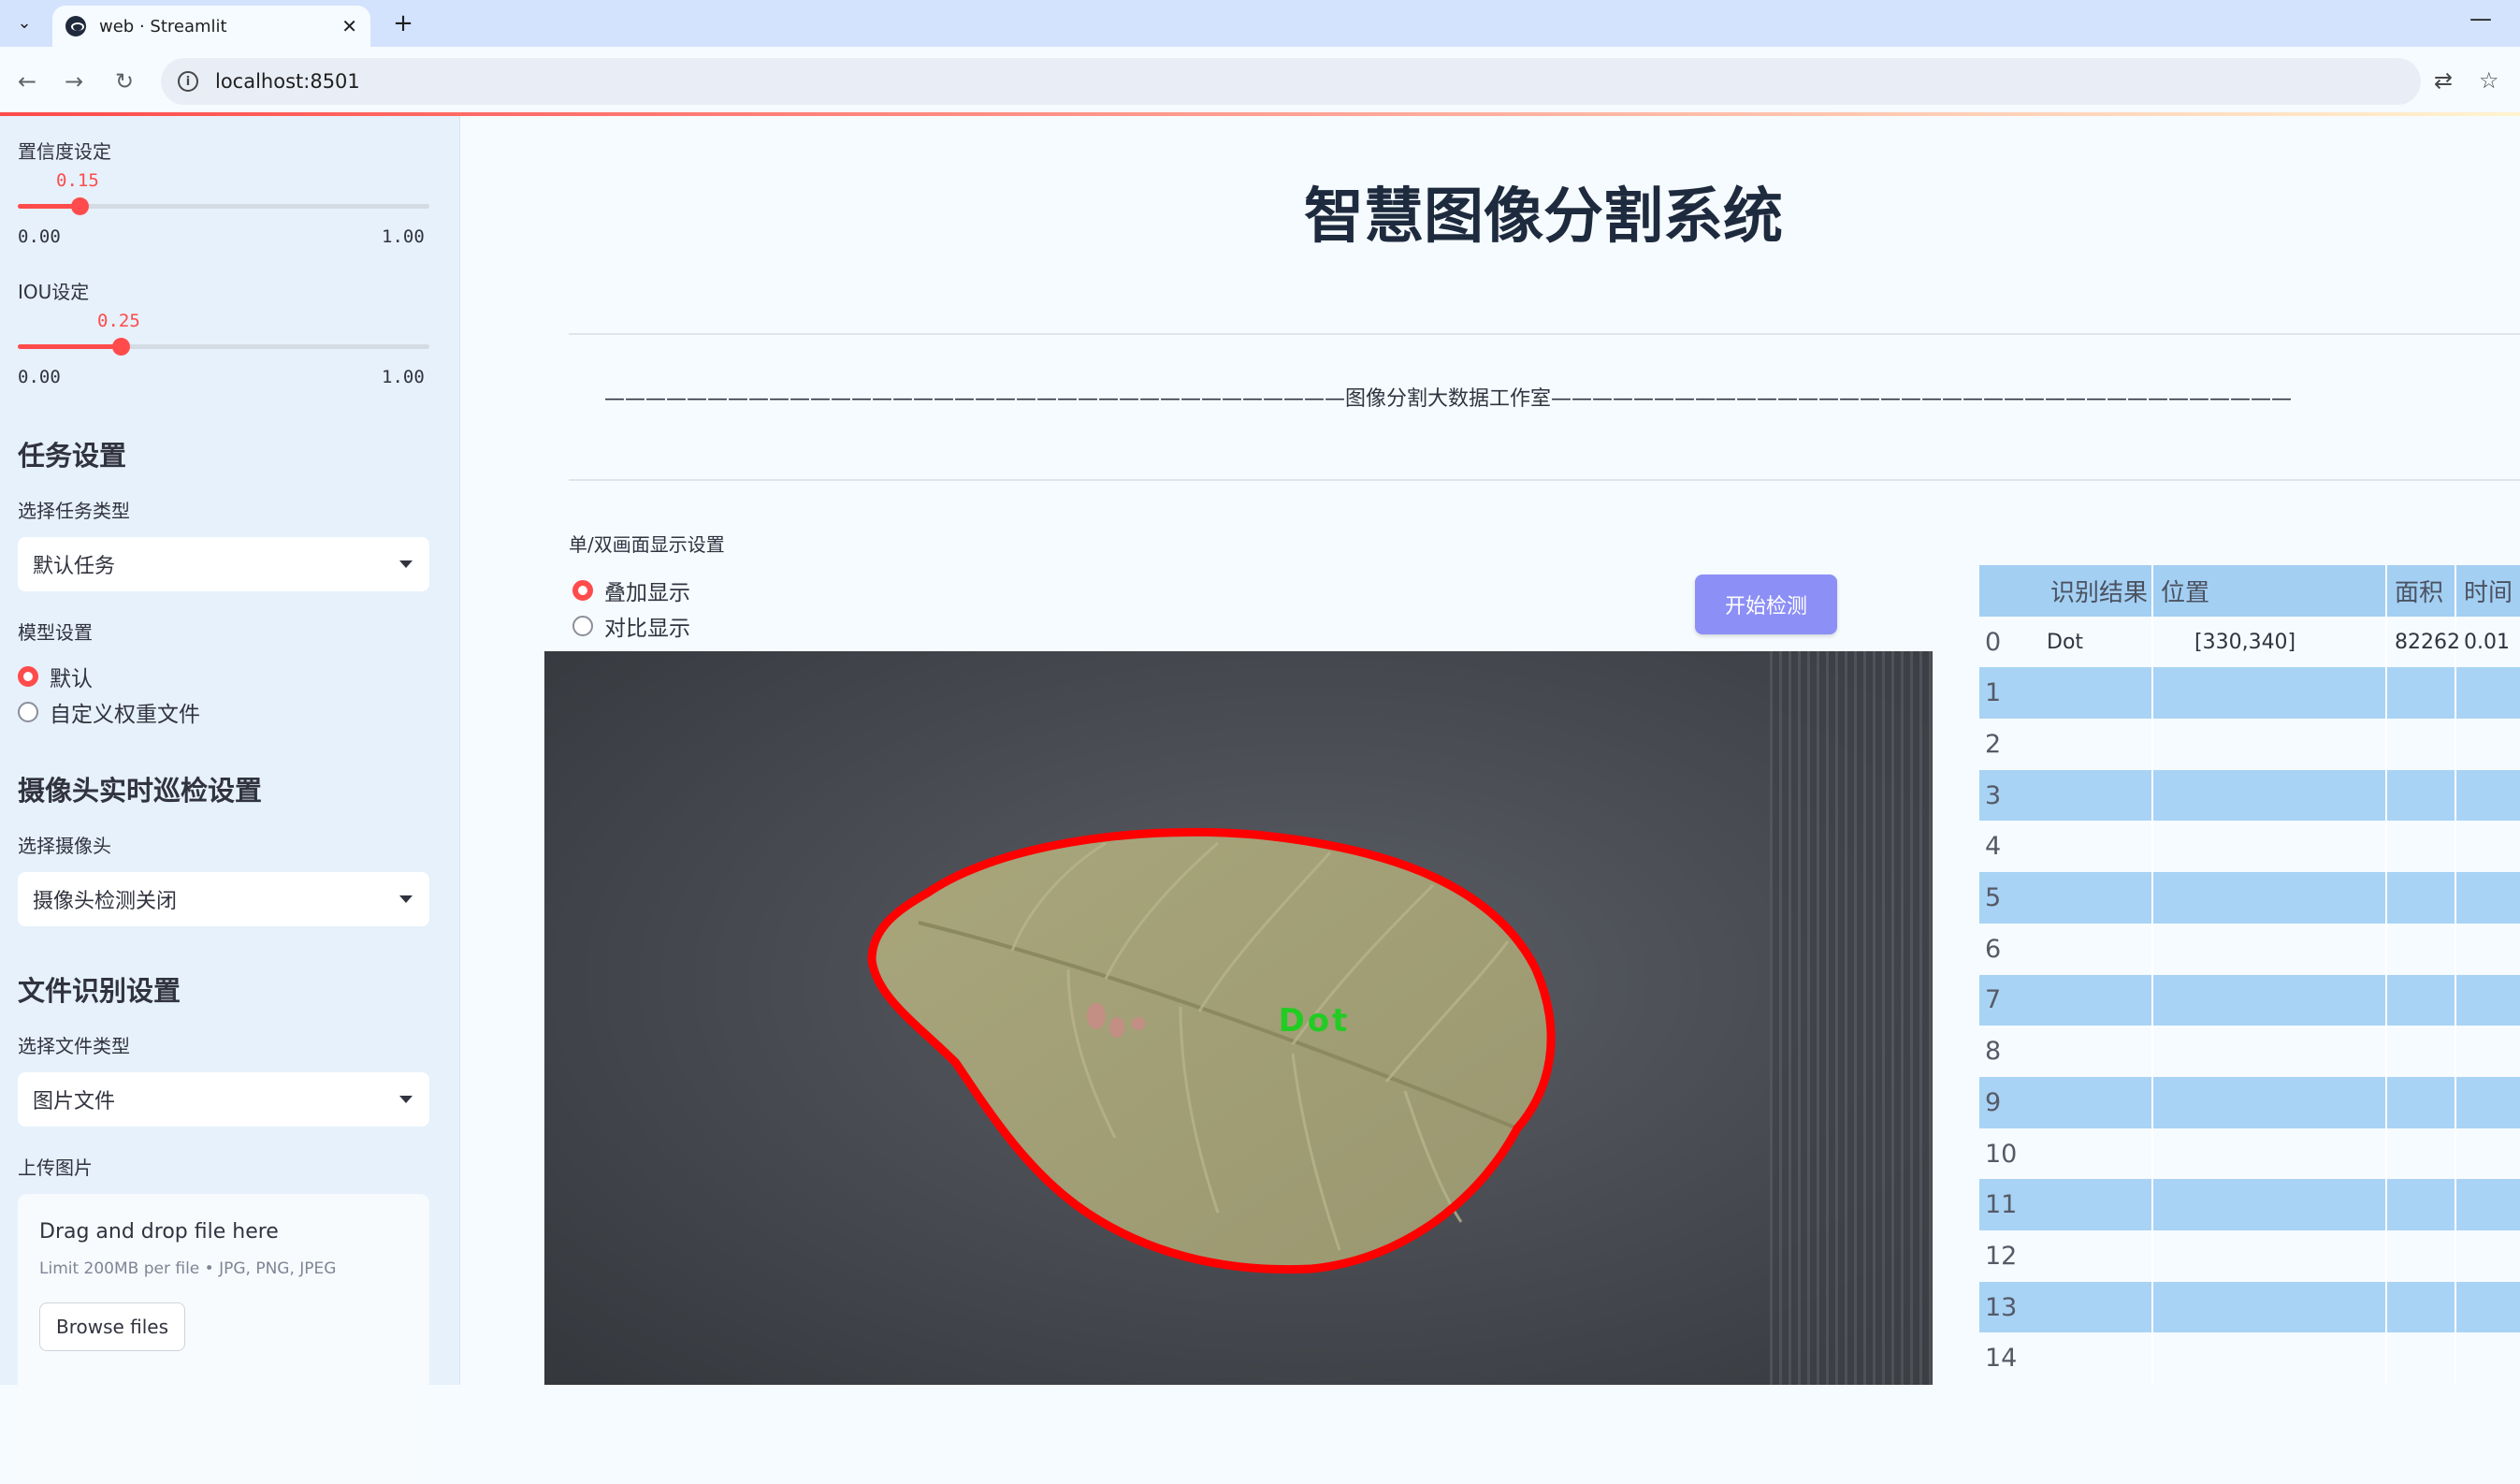 The image size is (2520, 1484). I want to click on camera-select: 摄像头检测关闭, so click(223, 899).